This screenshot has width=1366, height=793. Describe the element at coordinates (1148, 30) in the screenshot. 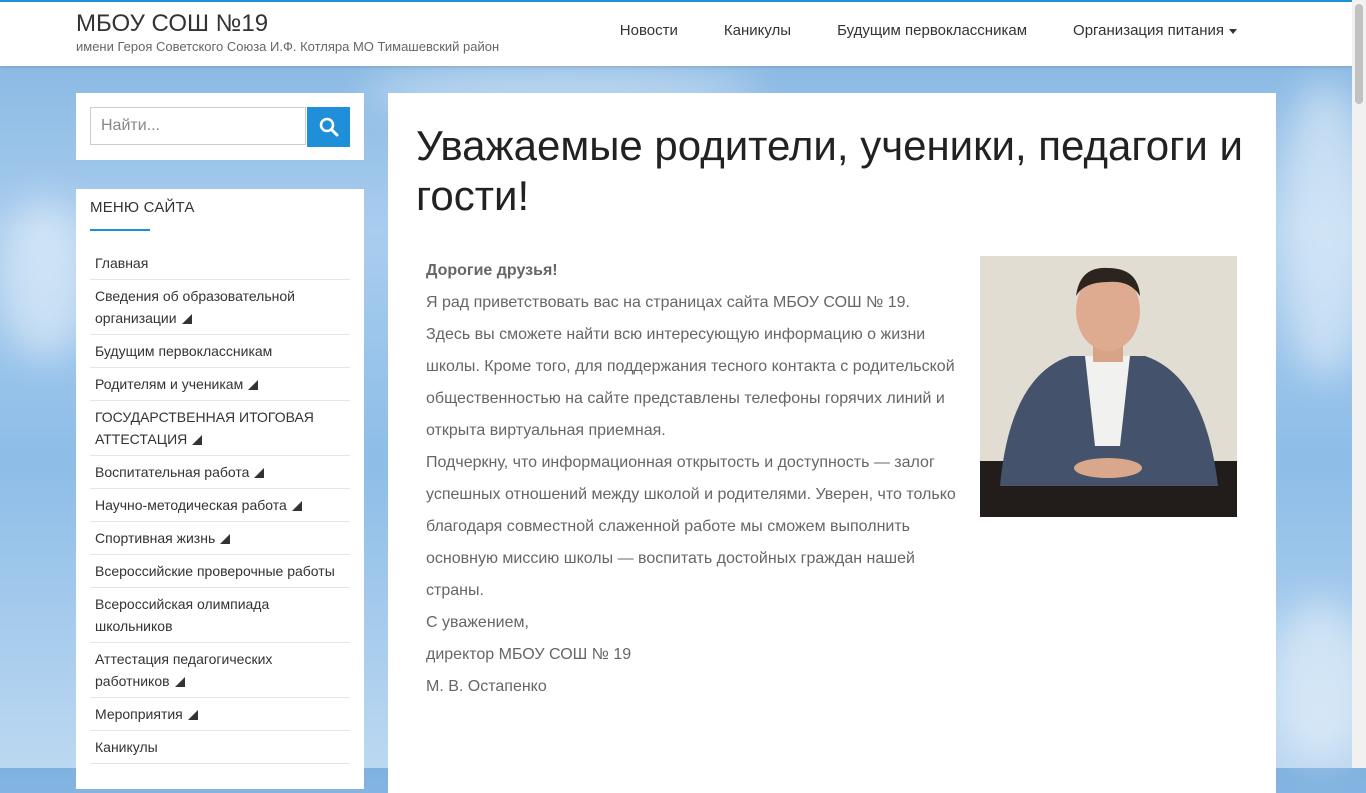

I see `nav-catering-label: Организация питания` at that location.